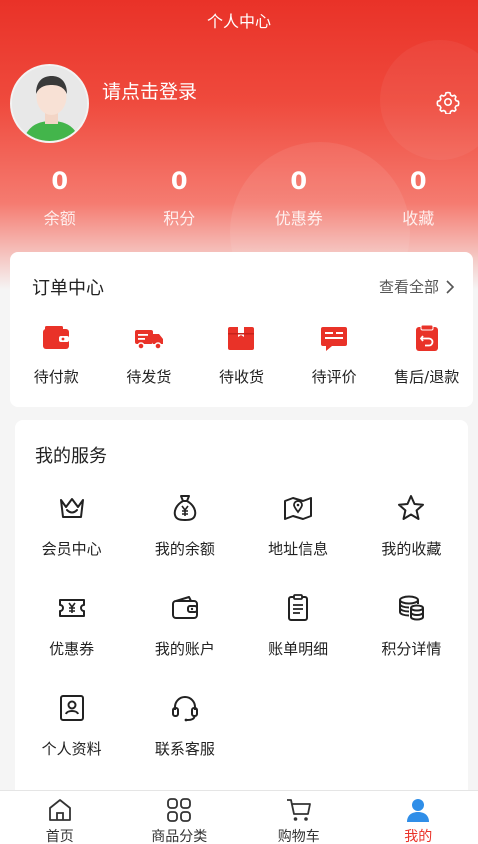  Describe the element at coordinates (450, 286) in the screenshot. I see `chevron-right-icon` at that location.